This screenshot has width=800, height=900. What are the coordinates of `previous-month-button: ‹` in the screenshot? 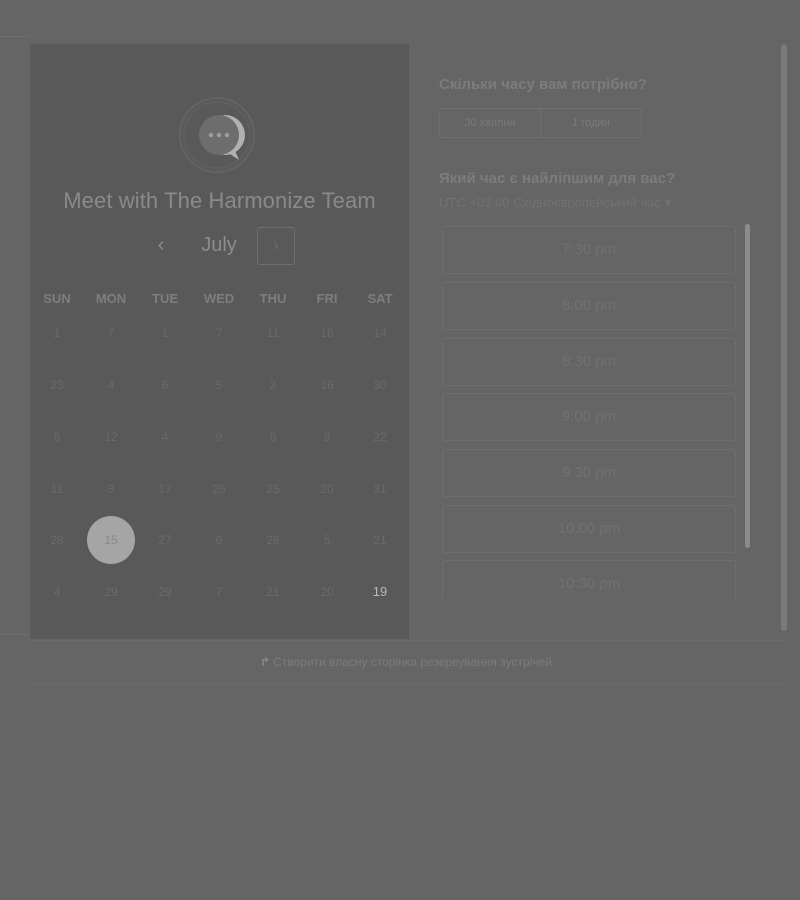 It's located at (161, 246).